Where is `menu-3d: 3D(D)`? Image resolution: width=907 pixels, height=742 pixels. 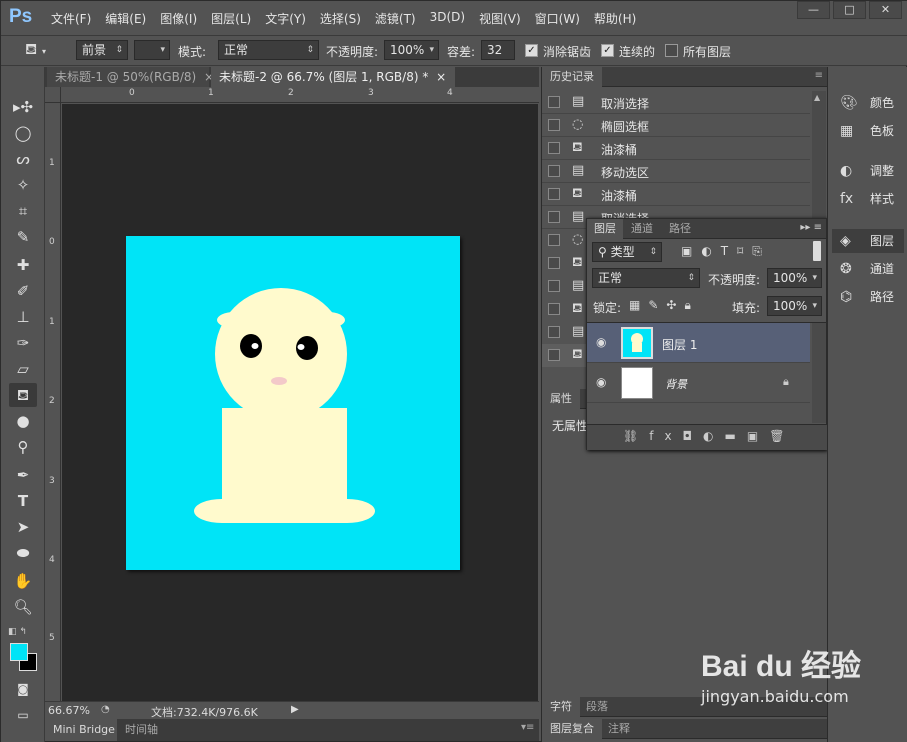 menu-3d: 3D(D) is located at coordinates (451, 18).